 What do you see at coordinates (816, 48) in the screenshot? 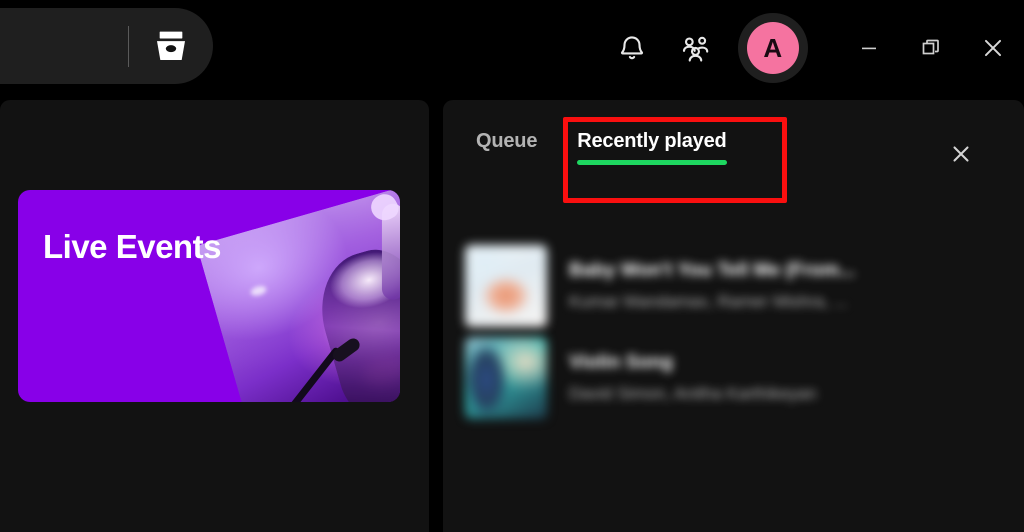
I see `topbar-right-cluster: A` at bounding box center [816, 48].